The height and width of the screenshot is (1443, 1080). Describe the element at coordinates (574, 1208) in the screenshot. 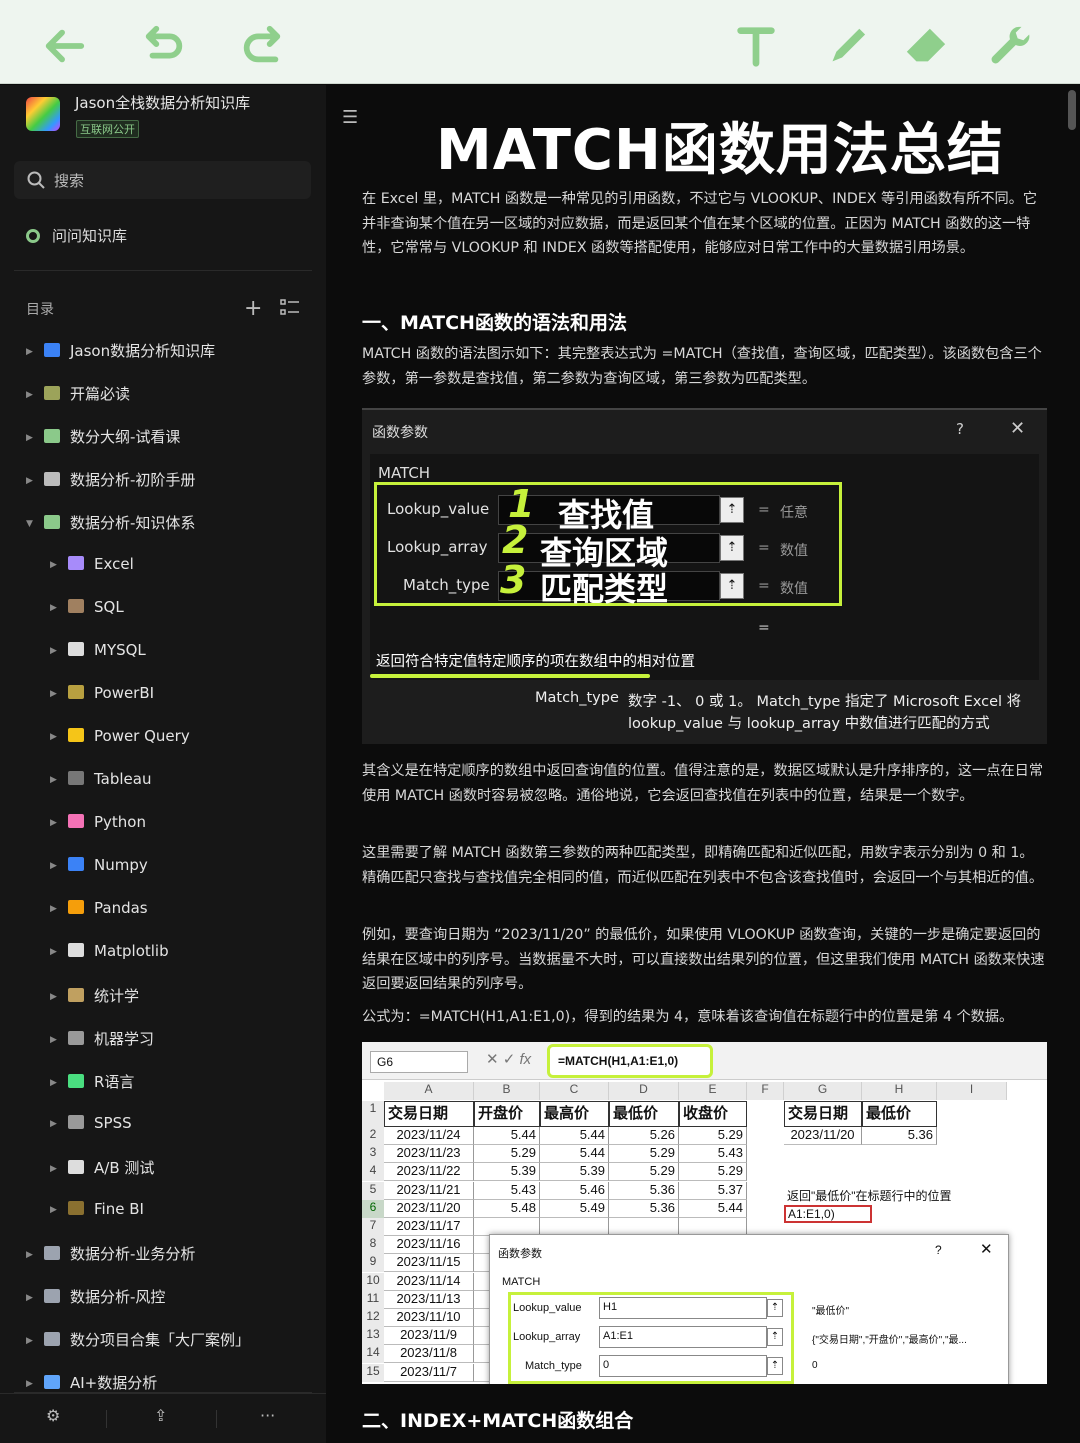

I see `table-cell: 5.49` at that location.